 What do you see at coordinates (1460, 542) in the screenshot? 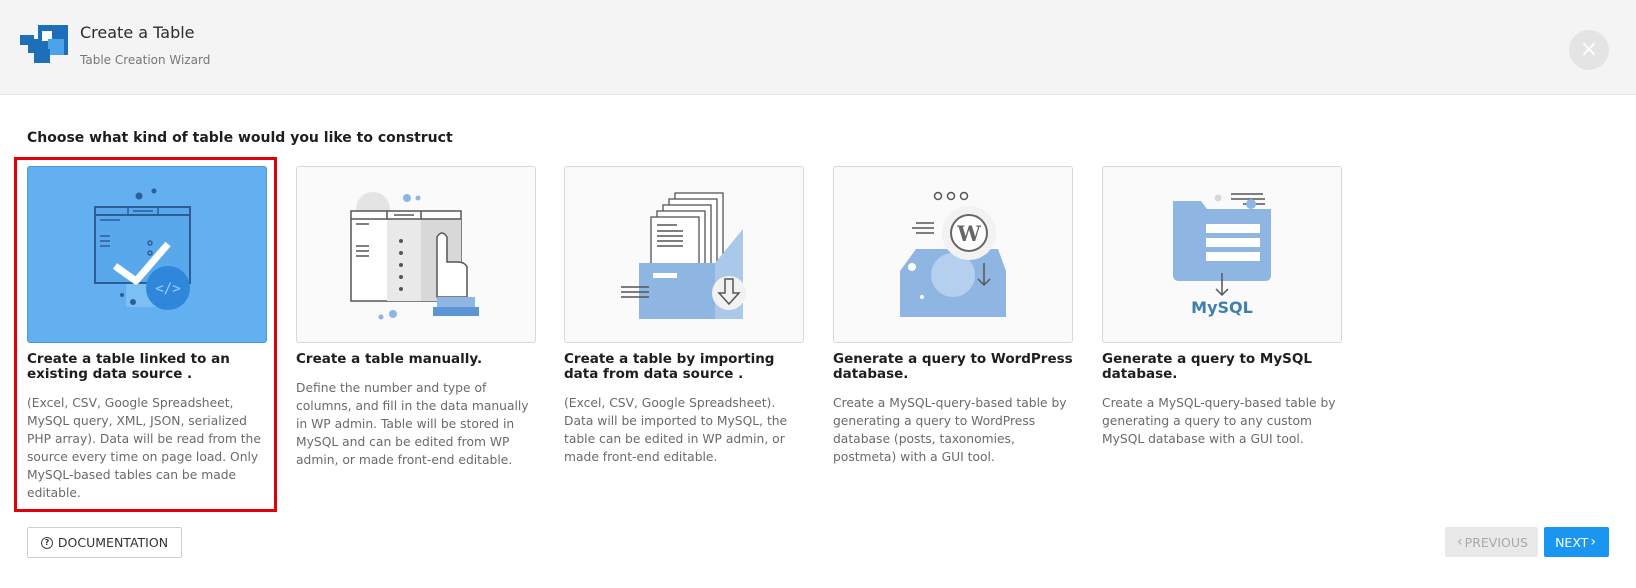
I see `chevron-left-icon: ‹` at bounding box center [1460, 542].